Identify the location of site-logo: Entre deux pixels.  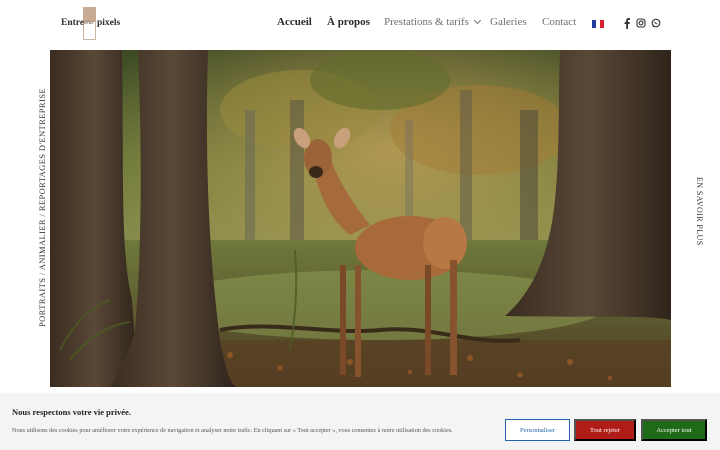
(91, 24).